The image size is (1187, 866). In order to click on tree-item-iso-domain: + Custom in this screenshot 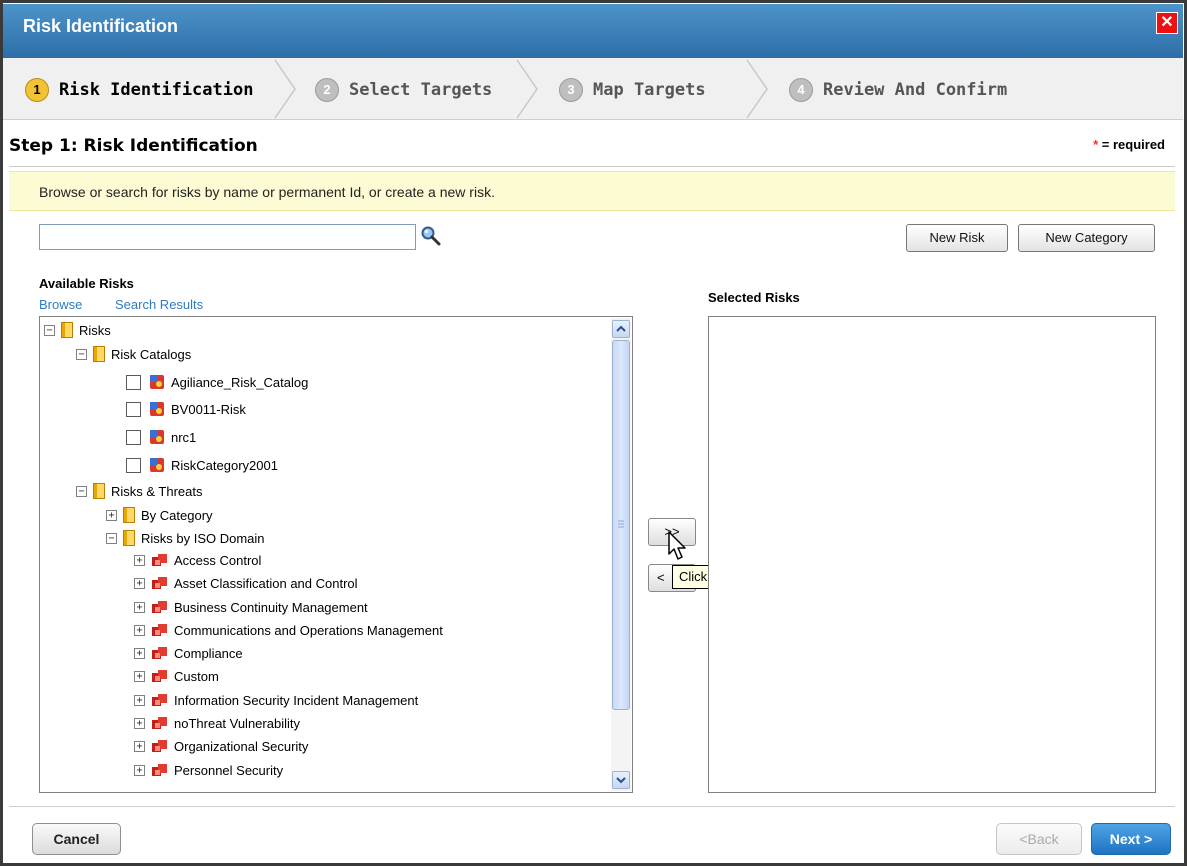, I will do `click(176, 676)`.